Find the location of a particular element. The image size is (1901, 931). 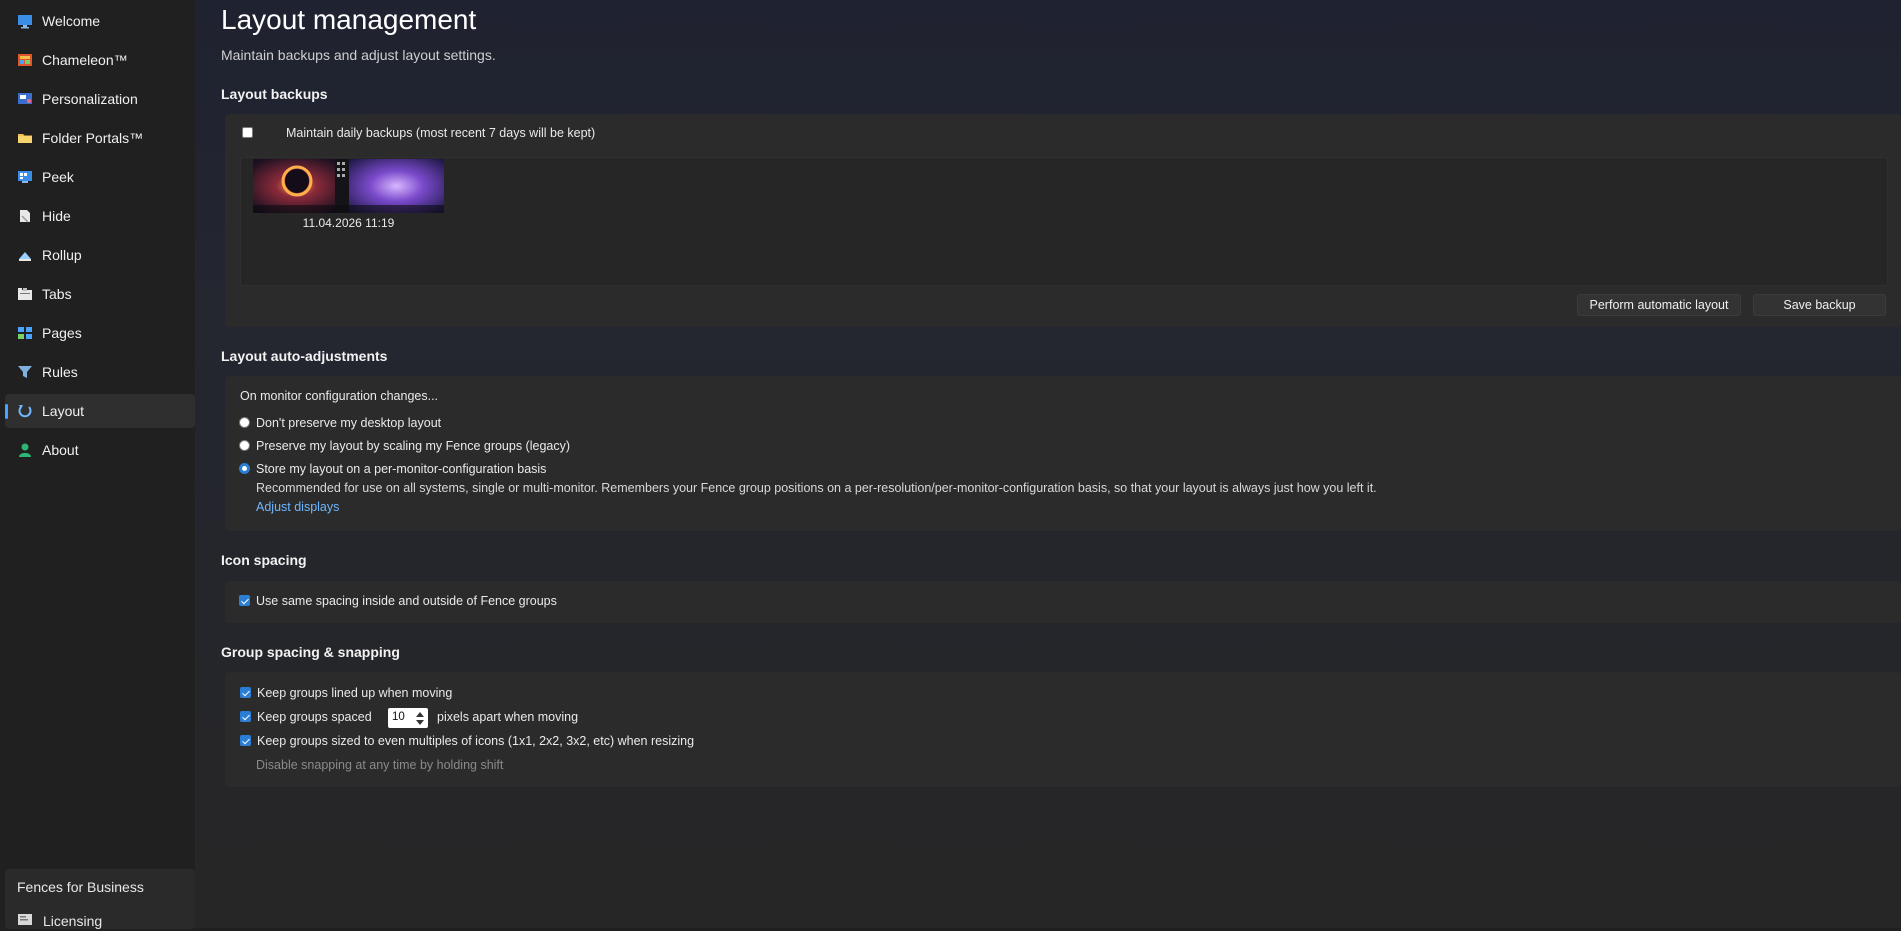

sidebar-item-label: Licensing is located at coordinates (73, 921).